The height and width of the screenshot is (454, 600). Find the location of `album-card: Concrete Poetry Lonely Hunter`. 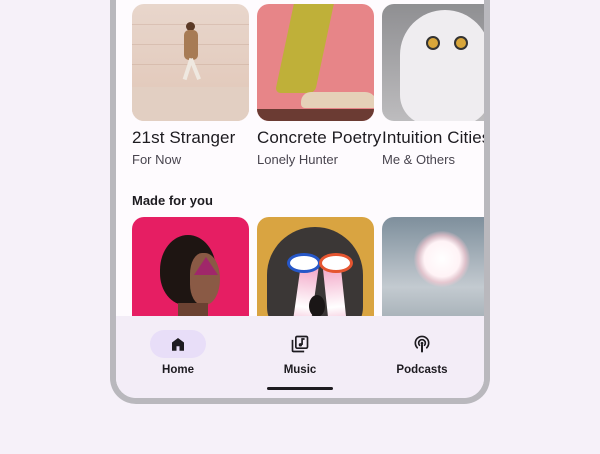

album-card: Concrete Poetry Lonely Hunter is located at coordinates (319, 85).